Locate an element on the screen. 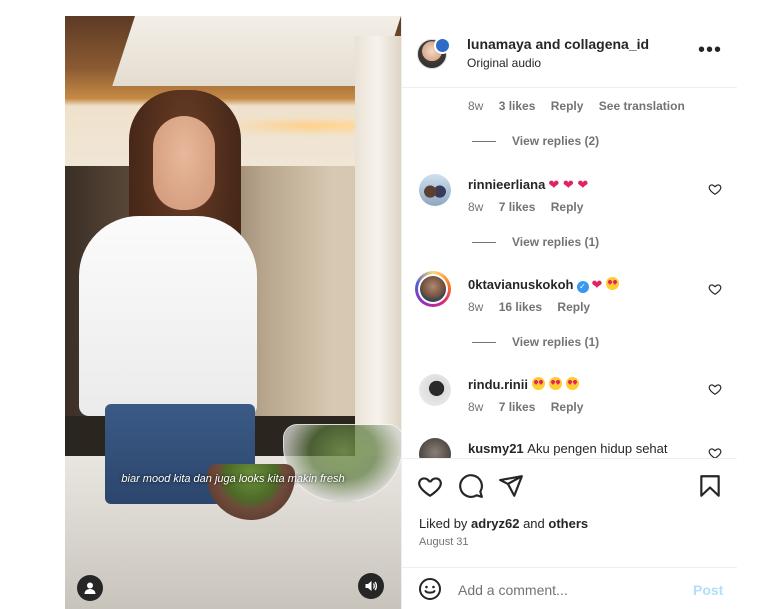  commenter-avatar-story-ring is located at coordinates (433, 289).